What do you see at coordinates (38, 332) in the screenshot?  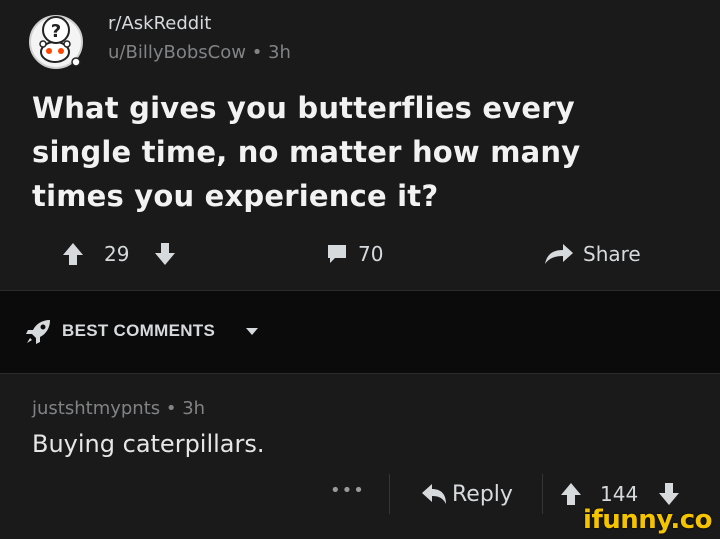 I see `rocket-icon` at bounding box center [38, 332].